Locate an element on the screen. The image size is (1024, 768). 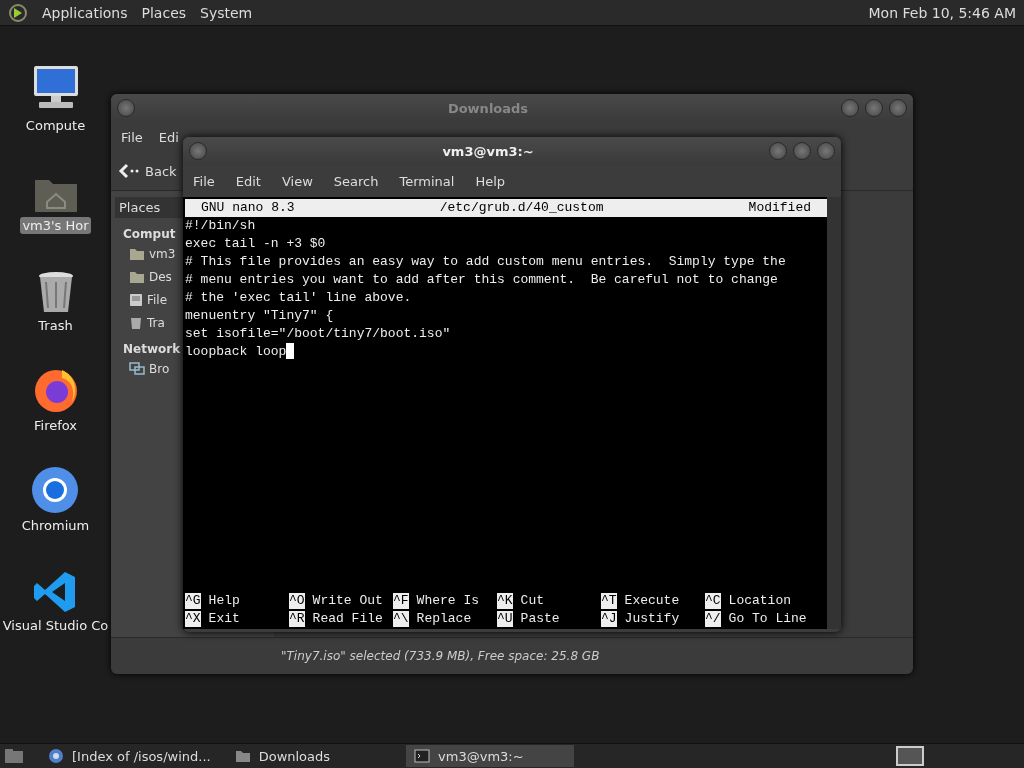
shortcut-label: Write Out is located at coordinates (347, 601).